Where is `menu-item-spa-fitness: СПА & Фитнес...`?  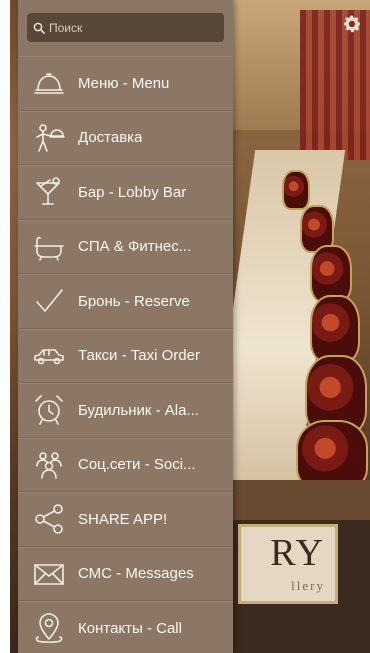
menu-item-spa-fitness: СПА & Фитнес... is located at coordinates (125, 246).